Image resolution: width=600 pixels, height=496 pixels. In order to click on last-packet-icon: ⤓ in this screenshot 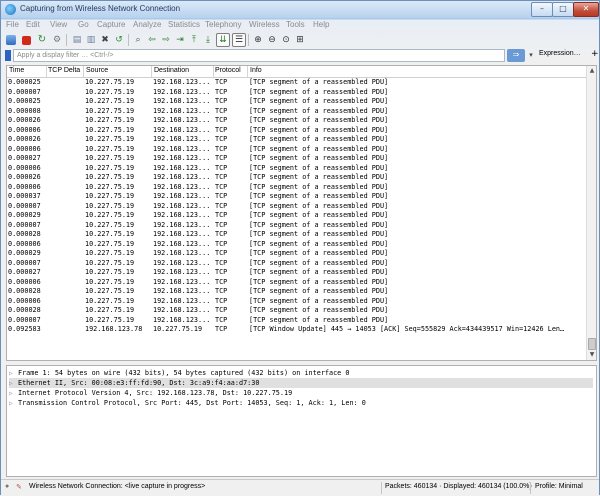, I will do `click(208, 40)`.